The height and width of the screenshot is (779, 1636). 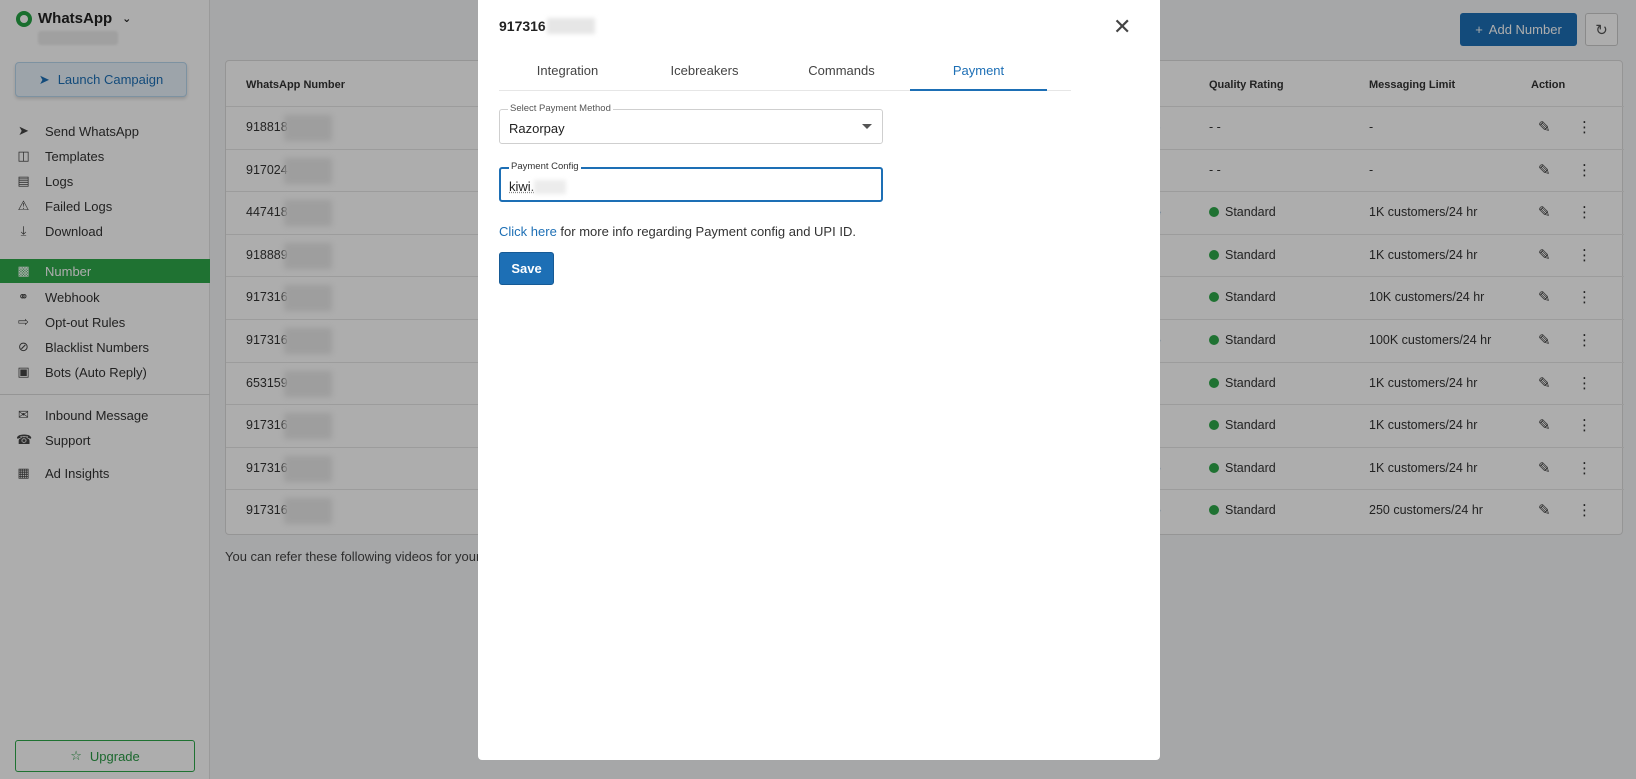 What do you see at coordinates (550, 187) in the screenshot?
I see `redacted-config` at bounding box center [550, 187].